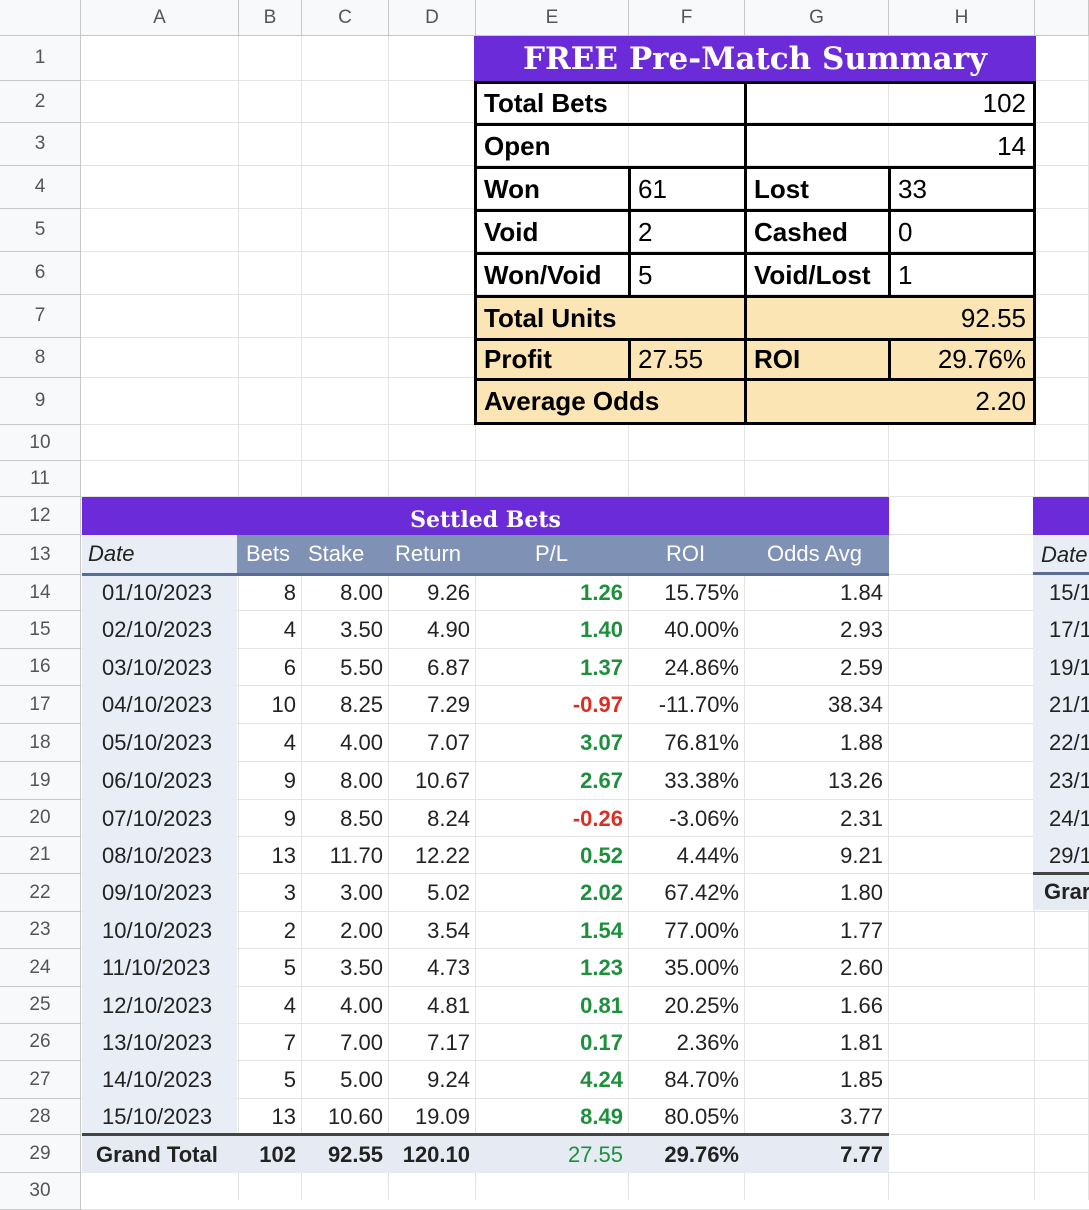 Image resolution: width=1089 pixels, height=1210 pixels. What do you see at coordinates (341, 856) in the screenshot?
I see `cell-stake: 11.70` at bounding box center [341, 856].